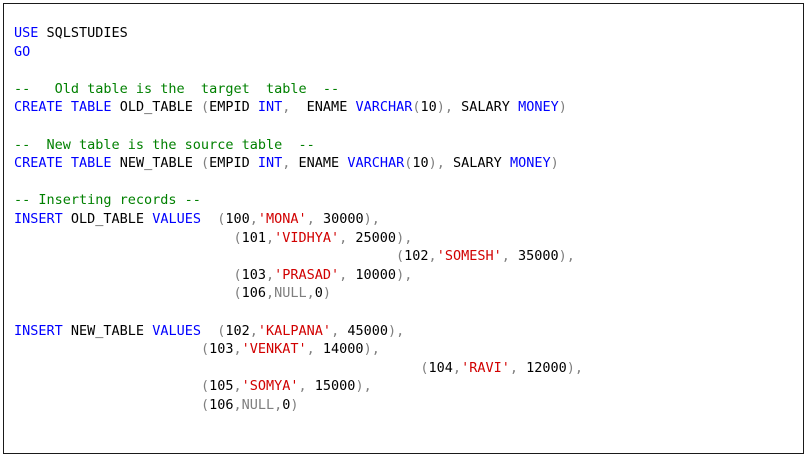 The height and width of the screenshot is (459, 809). Describe the element at coordinates (83, 33) in the screenshot. I see `sql-text: SQLSTUDIES` at that location.